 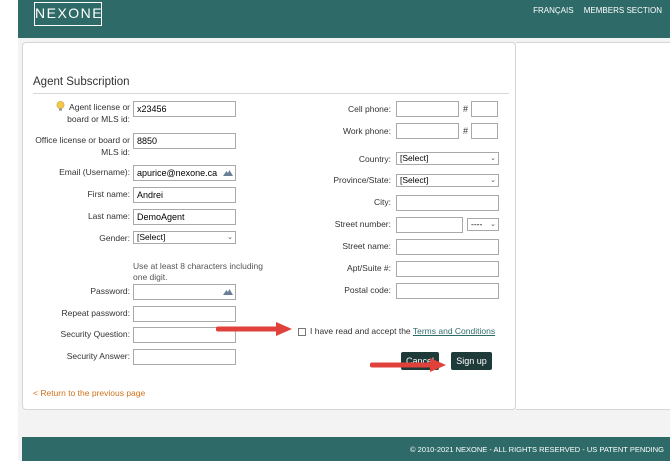 What do you see at coordinates (81, 82) in the screenshot?
I see `page-title: Agent Subscription` at bounding box center [81, 82].